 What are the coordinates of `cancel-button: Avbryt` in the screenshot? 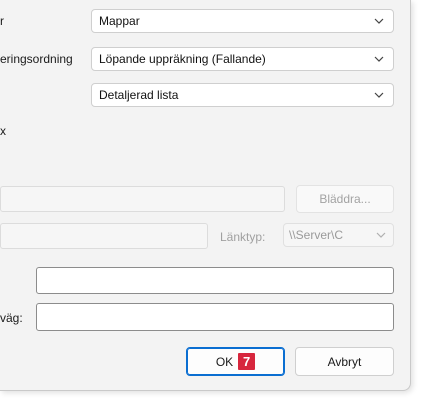 It's located at (344, 361).